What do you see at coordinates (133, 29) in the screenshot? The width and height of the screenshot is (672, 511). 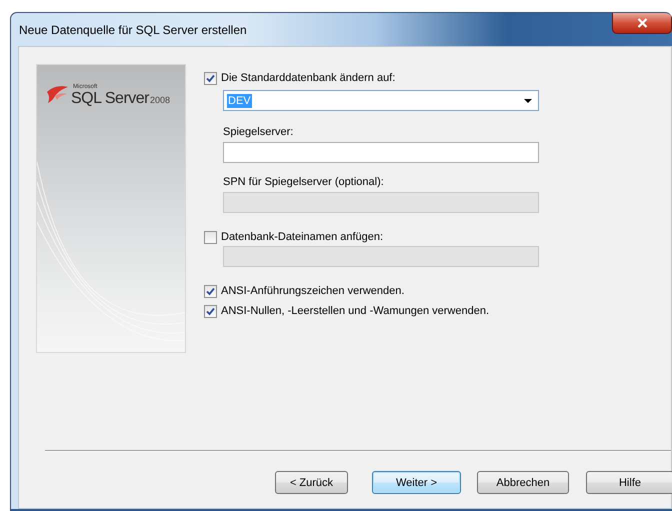 I see `window-title: Neue Datenquelle für SQL Server erstellen` at bounding box center [133, 29].